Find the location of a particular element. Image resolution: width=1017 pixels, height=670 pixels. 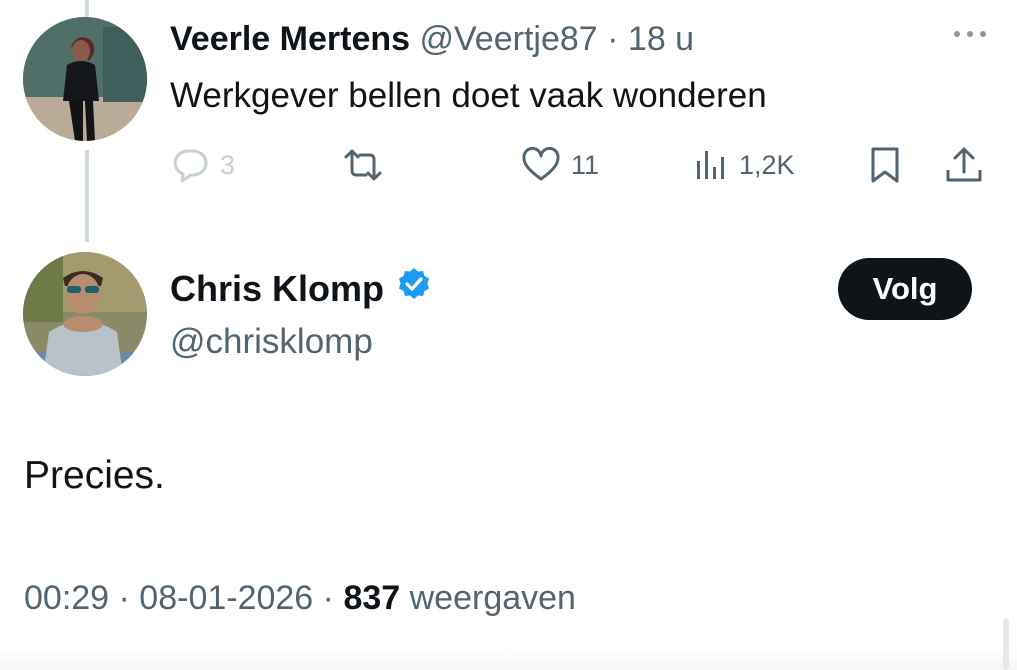

reply-action-bar: 3 11 1,2K is located at coordinates (508, 165).